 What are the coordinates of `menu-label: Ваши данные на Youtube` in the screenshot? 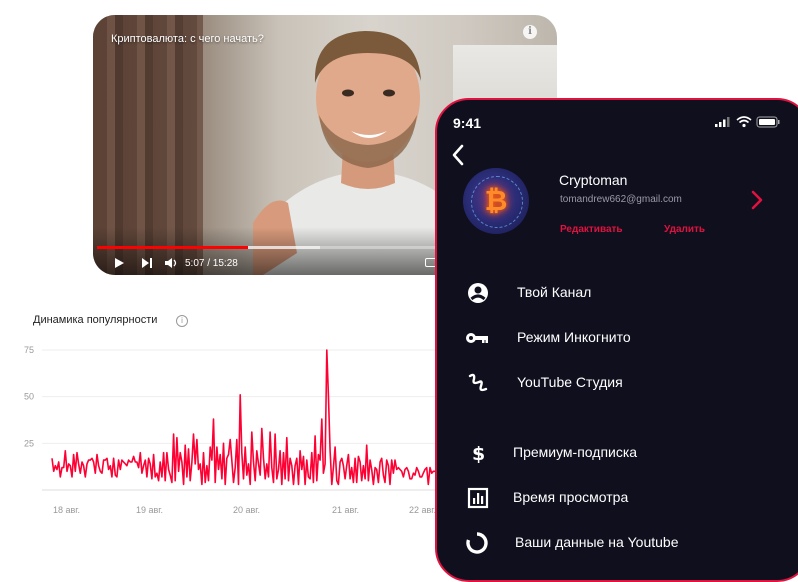 It's located at (597, 542).